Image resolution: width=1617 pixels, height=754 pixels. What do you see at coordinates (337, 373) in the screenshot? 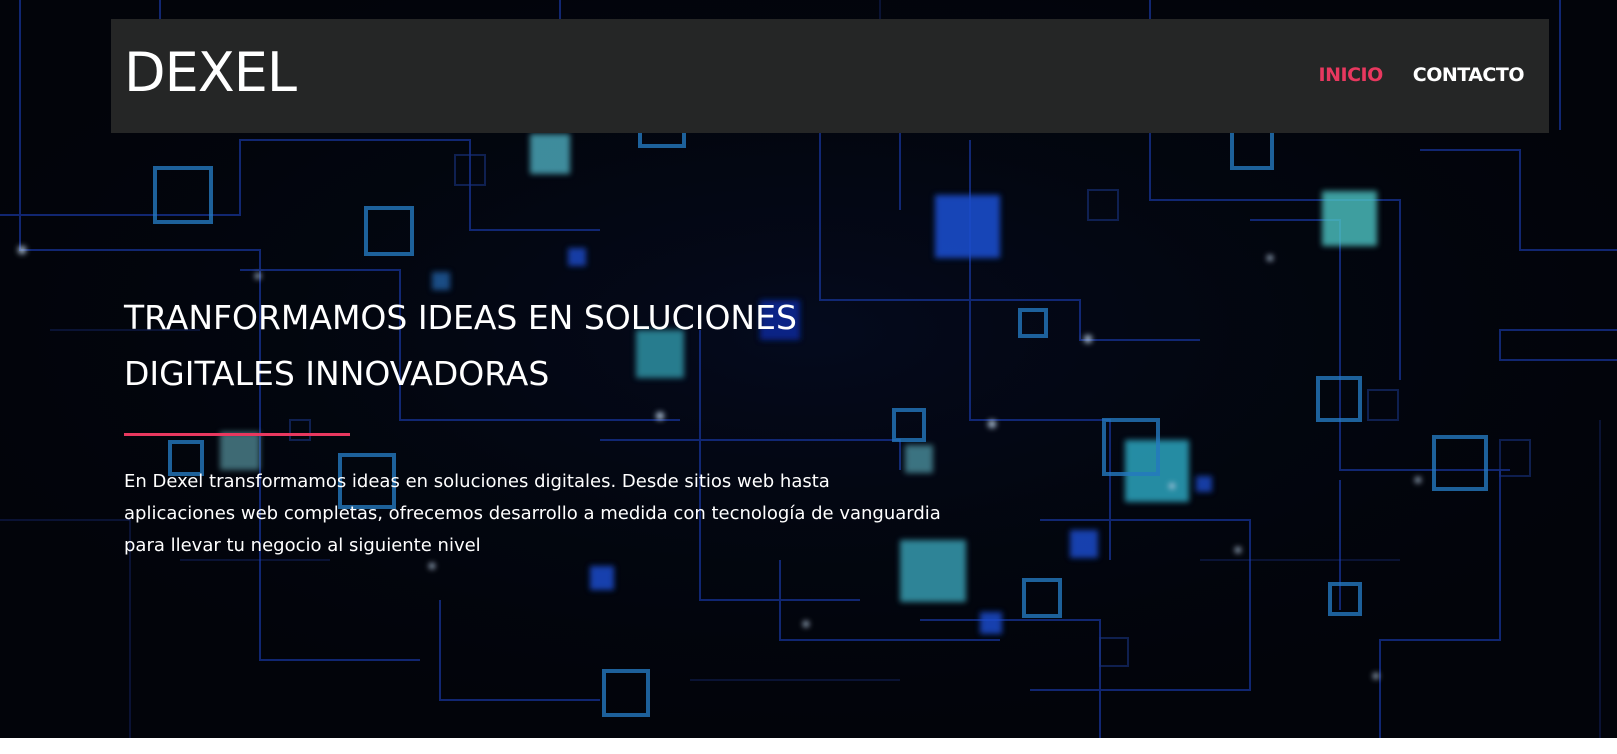
I see `hero-headline-line-2: DIGITALES INNOVADORAS` at bounding box center [337, 373].